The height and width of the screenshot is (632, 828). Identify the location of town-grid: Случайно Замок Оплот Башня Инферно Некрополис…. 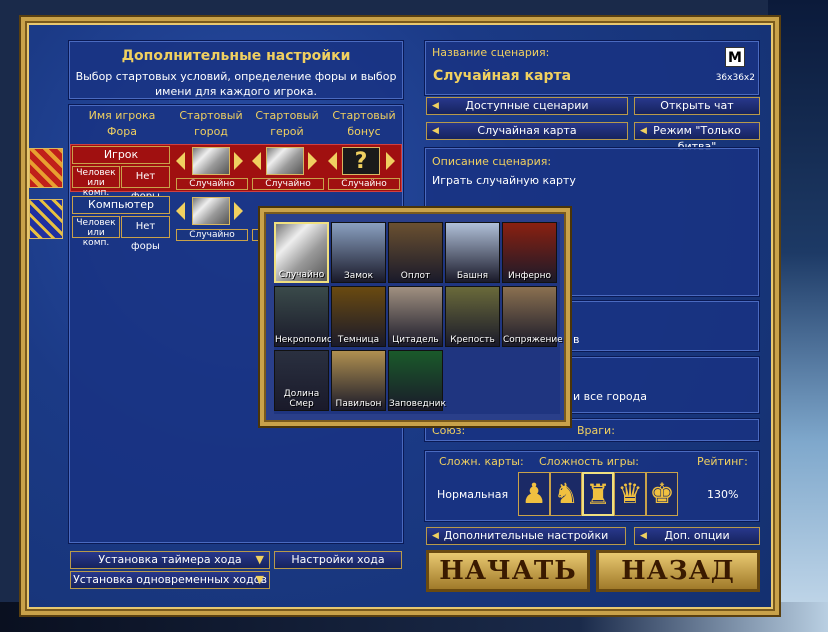
(418, 318).